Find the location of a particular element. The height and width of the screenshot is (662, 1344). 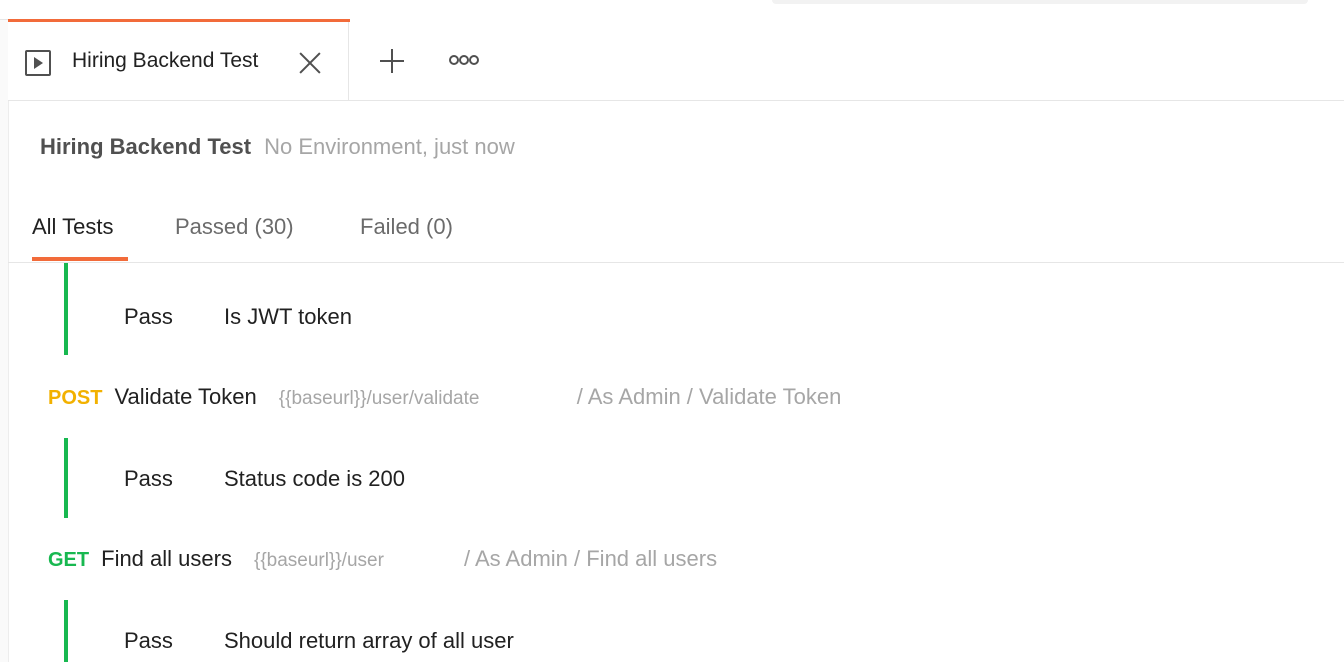

app-header-strip is located at coordinates (672, 10).